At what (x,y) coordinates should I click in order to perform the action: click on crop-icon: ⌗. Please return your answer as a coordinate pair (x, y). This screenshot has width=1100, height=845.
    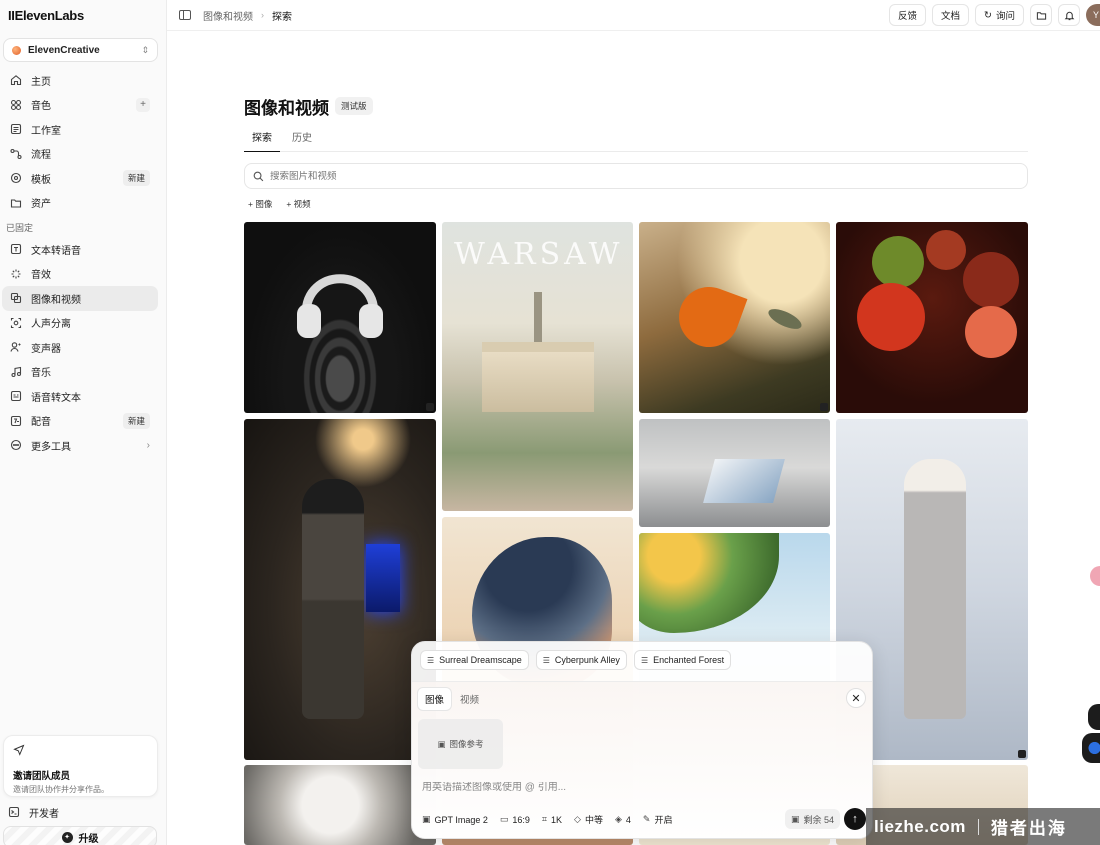
    Looking at the image, I should click on (544, 819).